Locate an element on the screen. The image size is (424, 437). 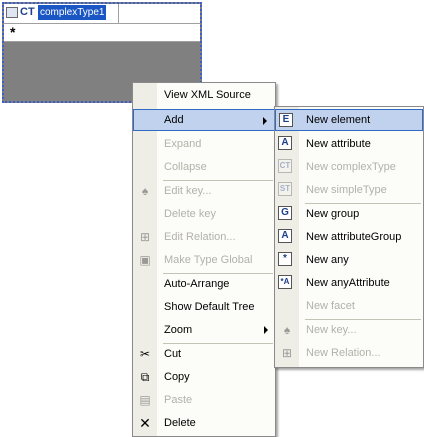
menu-item-paste: ▤ Paste is located at coordinates (204, 400).